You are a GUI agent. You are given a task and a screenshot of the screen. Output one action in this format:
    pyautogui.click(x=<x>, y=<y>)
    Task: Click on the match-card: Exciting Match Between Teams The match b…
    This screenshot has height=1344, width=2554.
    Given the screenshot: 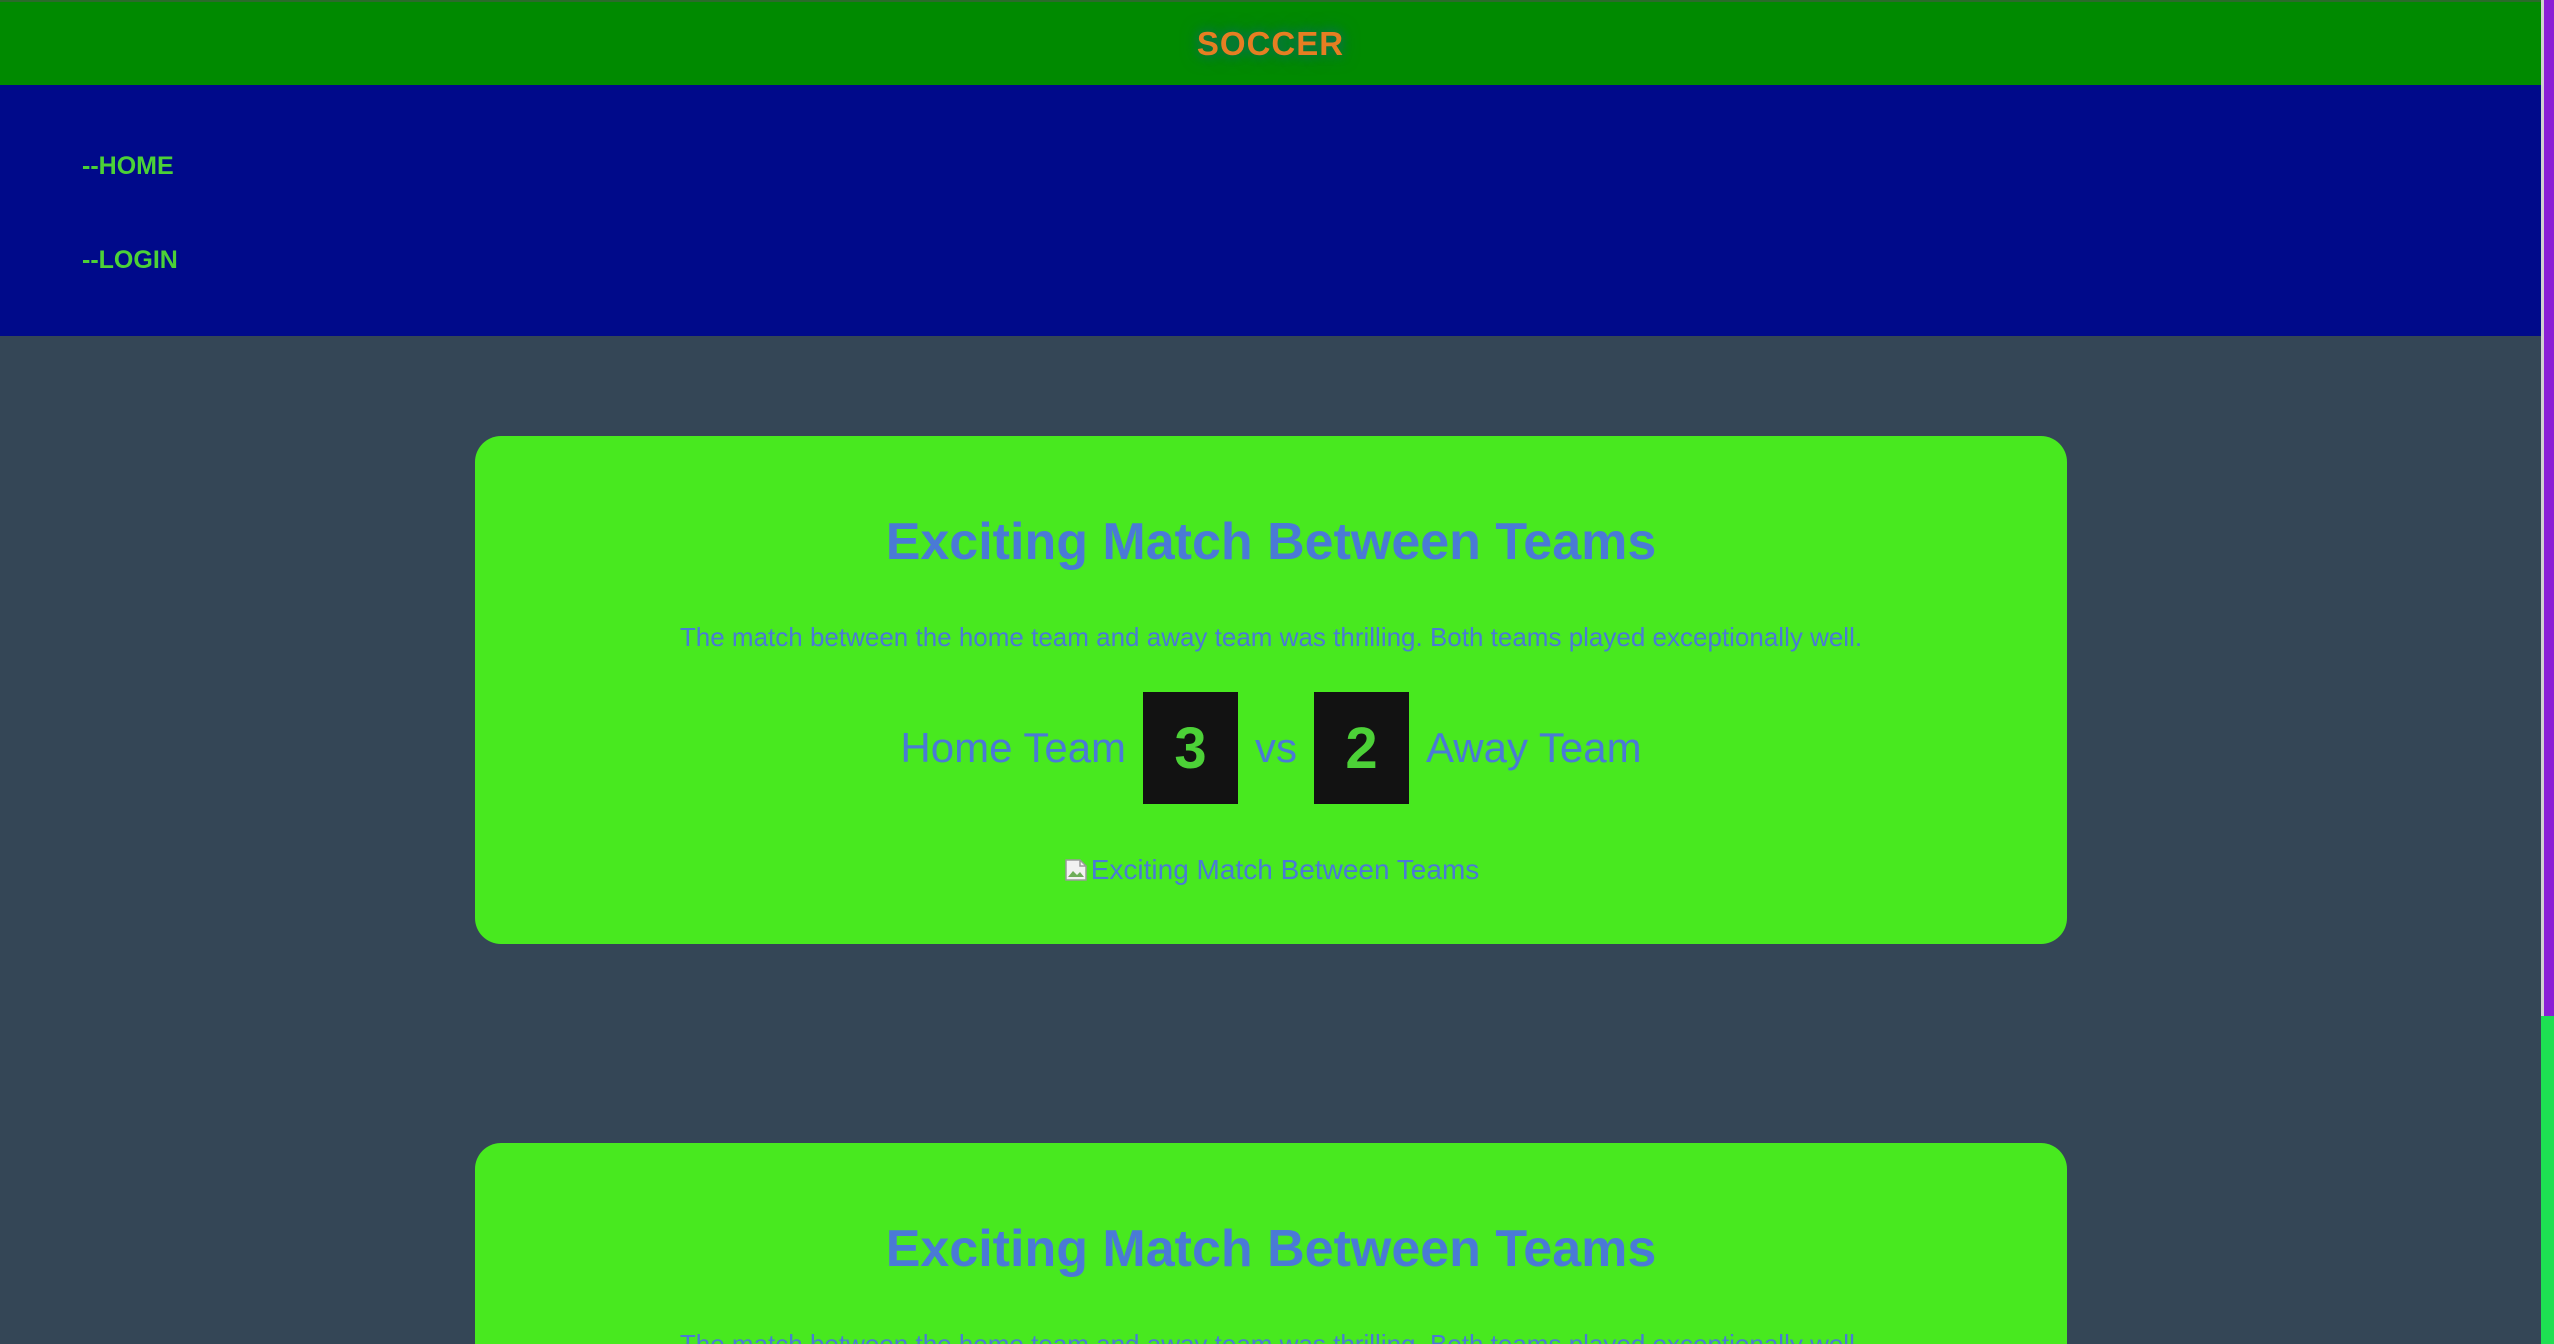 What is the action you would take?
    pyautogui.click(x=1271, y=1243)
    